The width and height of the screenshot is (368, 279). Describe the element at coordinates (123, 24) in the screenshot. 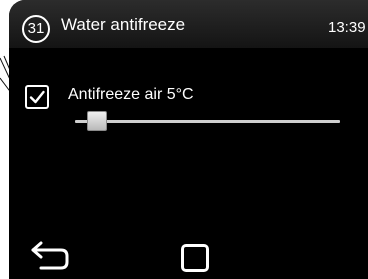

I see `page-title: Water antifreeze` at that location.